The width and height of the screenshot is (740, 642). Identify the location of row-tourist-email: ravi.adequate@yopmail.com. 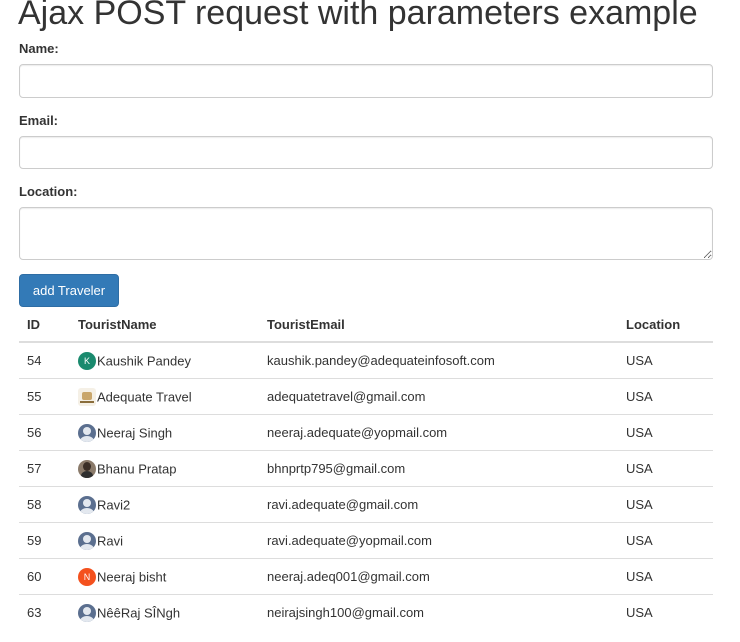
(438, 540).